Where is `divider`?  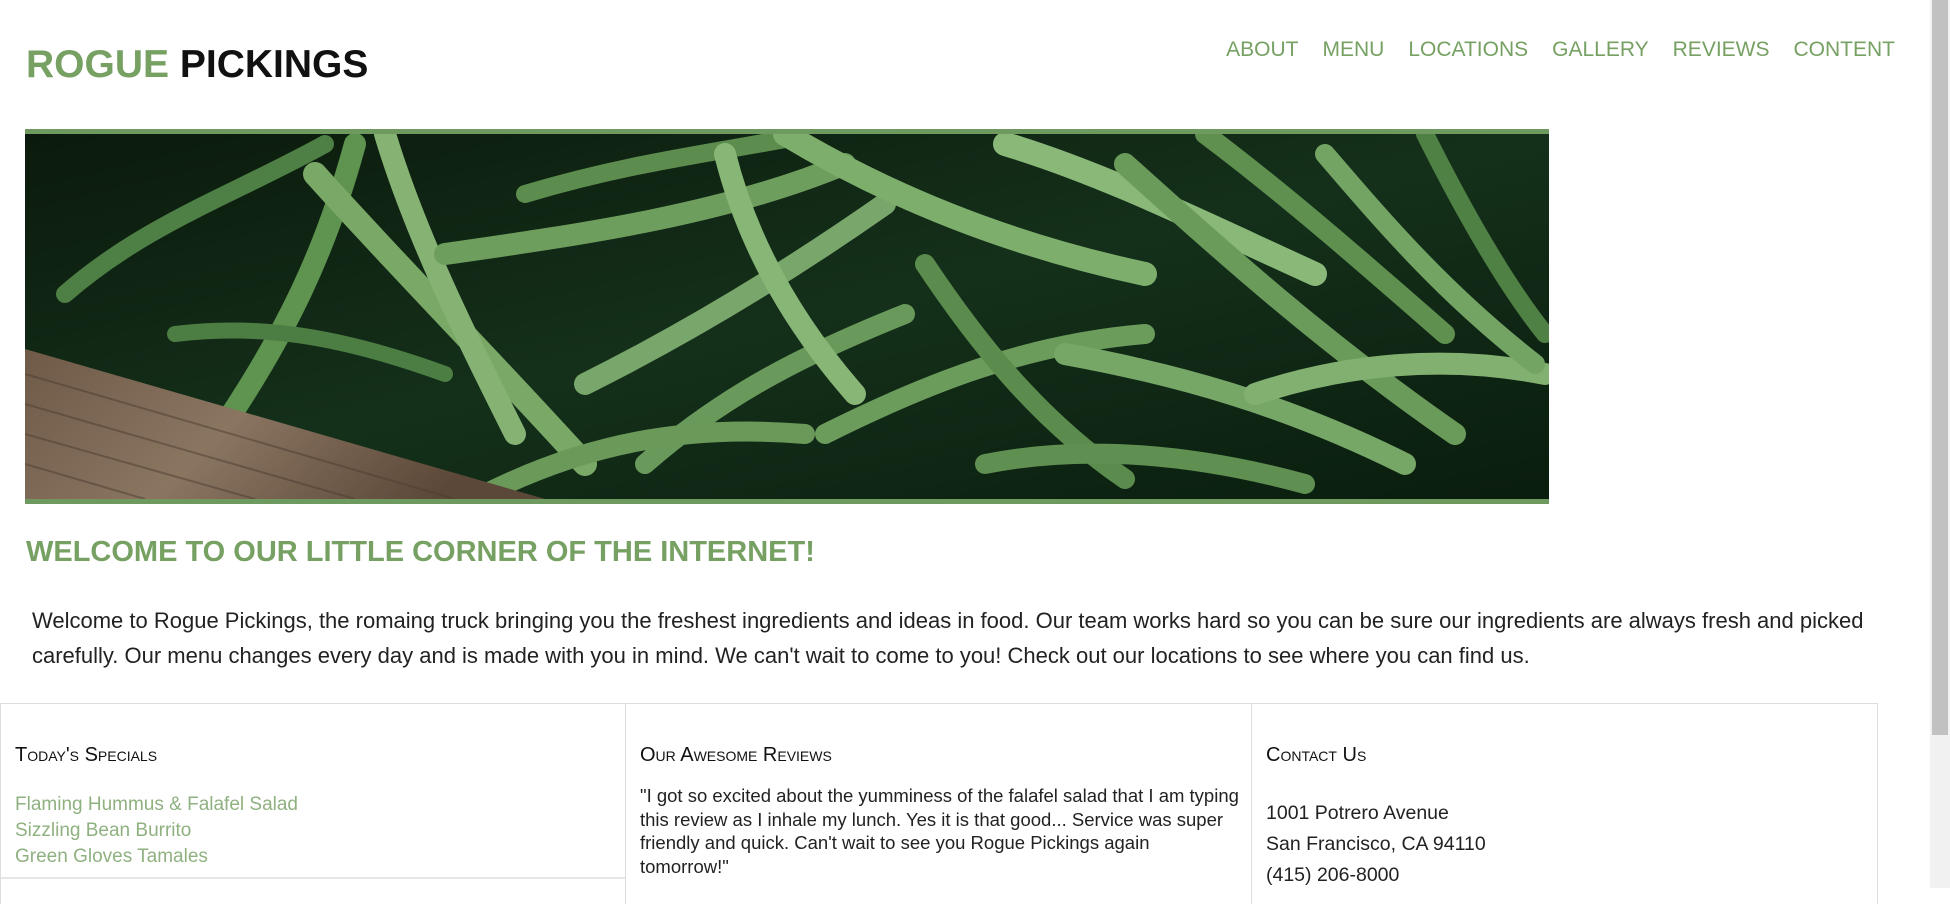
divider is located at coordinates (313, 878).